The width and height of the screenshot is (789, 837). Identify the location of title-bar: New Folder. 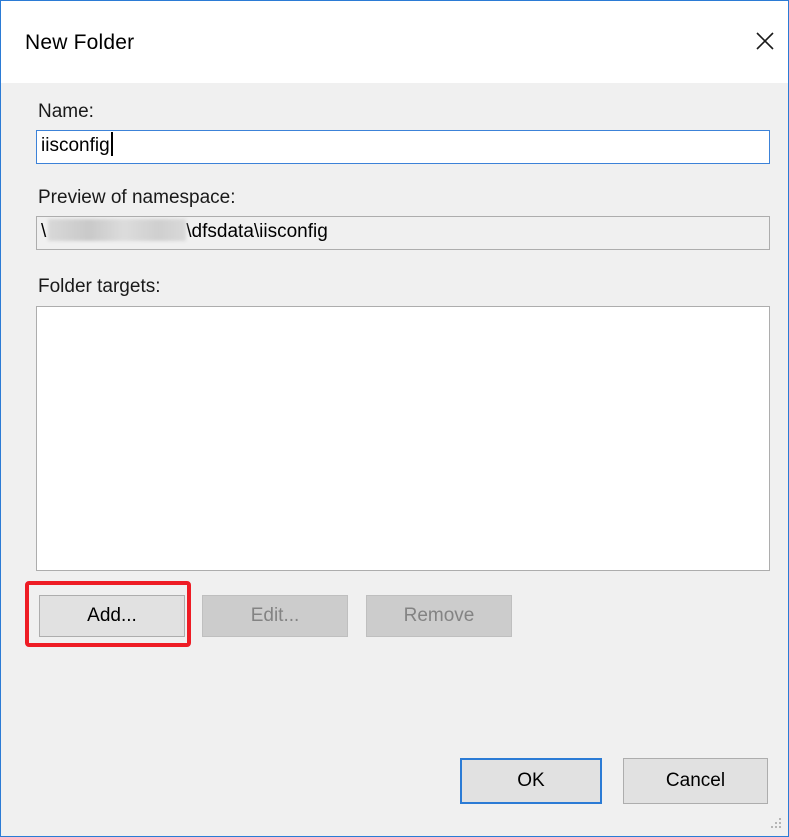
(394, 42).